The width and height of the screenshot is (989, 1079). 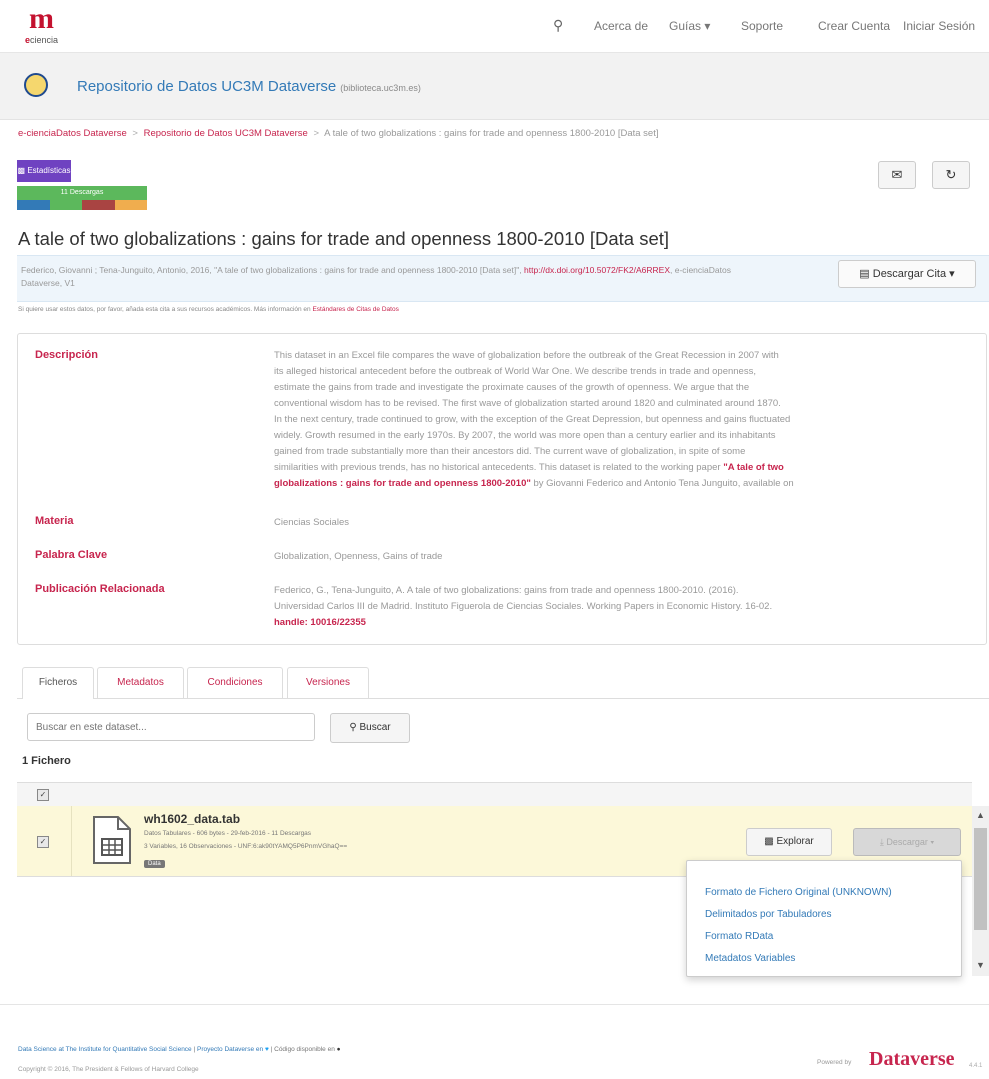 I want to click on subject-value: Ciencias Sociales, so click(x=311, y=522).